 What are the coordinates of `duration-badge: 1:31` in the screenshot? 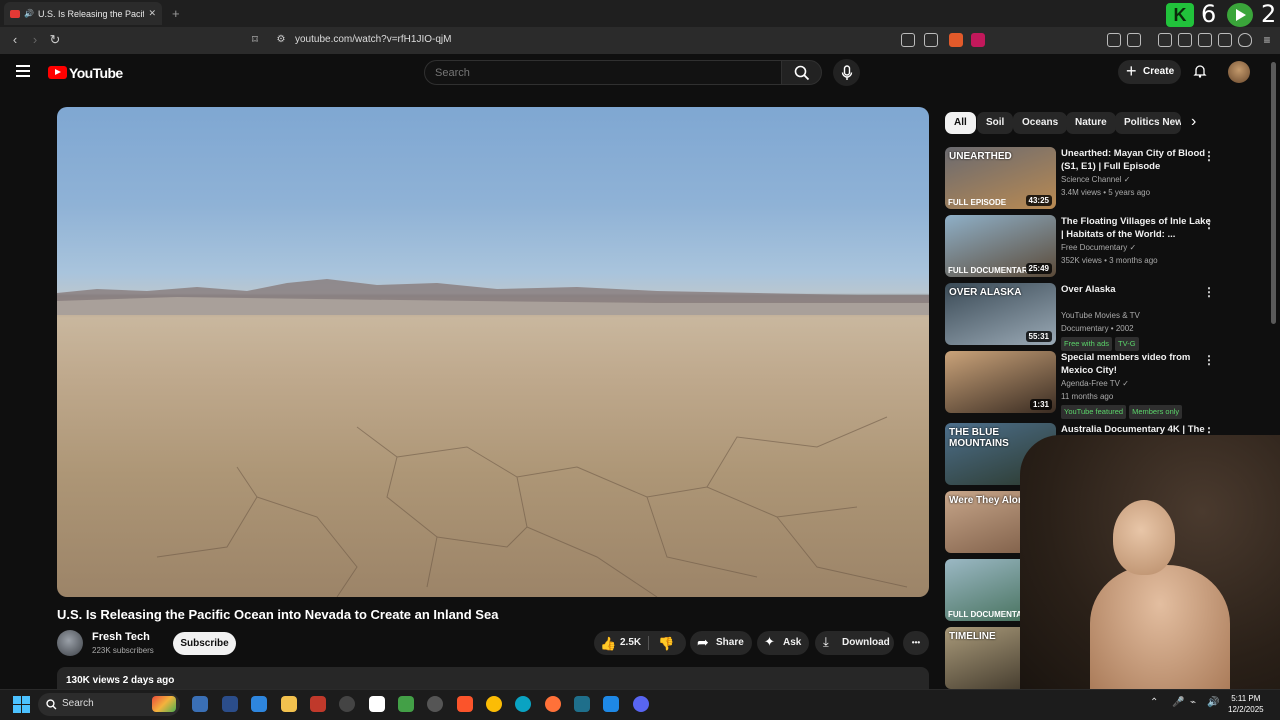 It's located at (1040, 404).